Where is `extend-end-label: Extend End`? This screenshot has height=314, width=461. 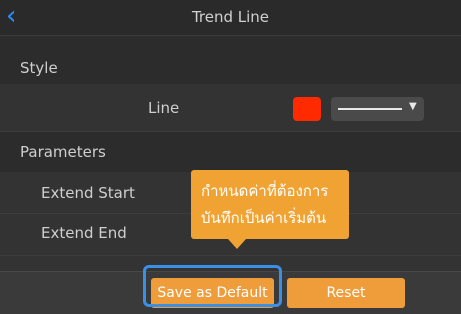
extend-end-label: Extend End is located at coordinates (84, 233).